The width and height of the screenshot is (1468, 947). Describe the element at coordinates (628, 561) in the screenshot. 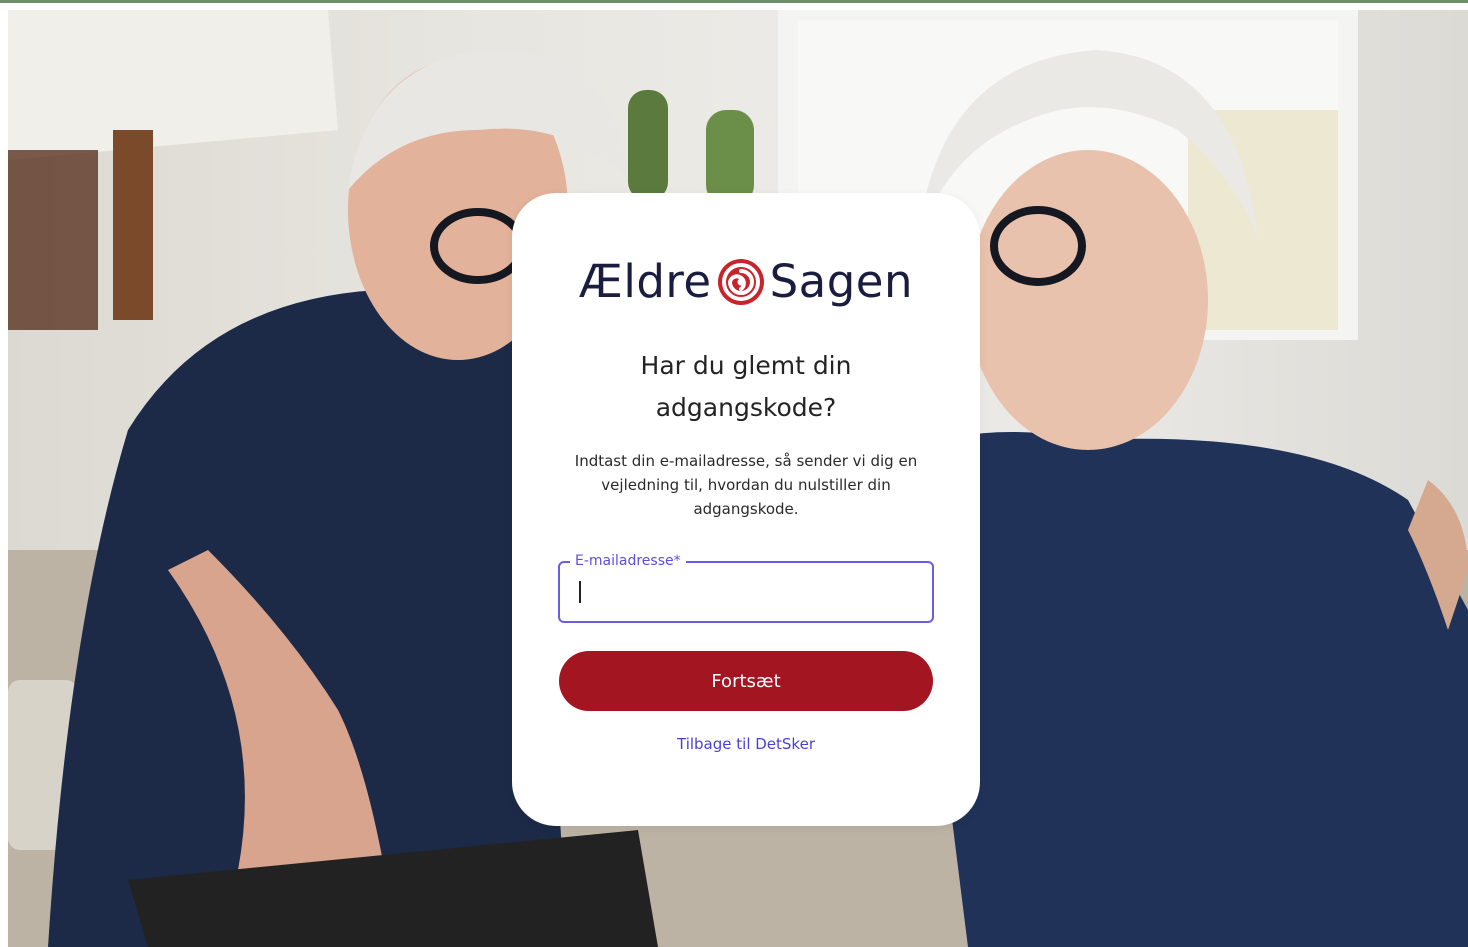

I see `email-field-label: E-mailadresse*` at that location.